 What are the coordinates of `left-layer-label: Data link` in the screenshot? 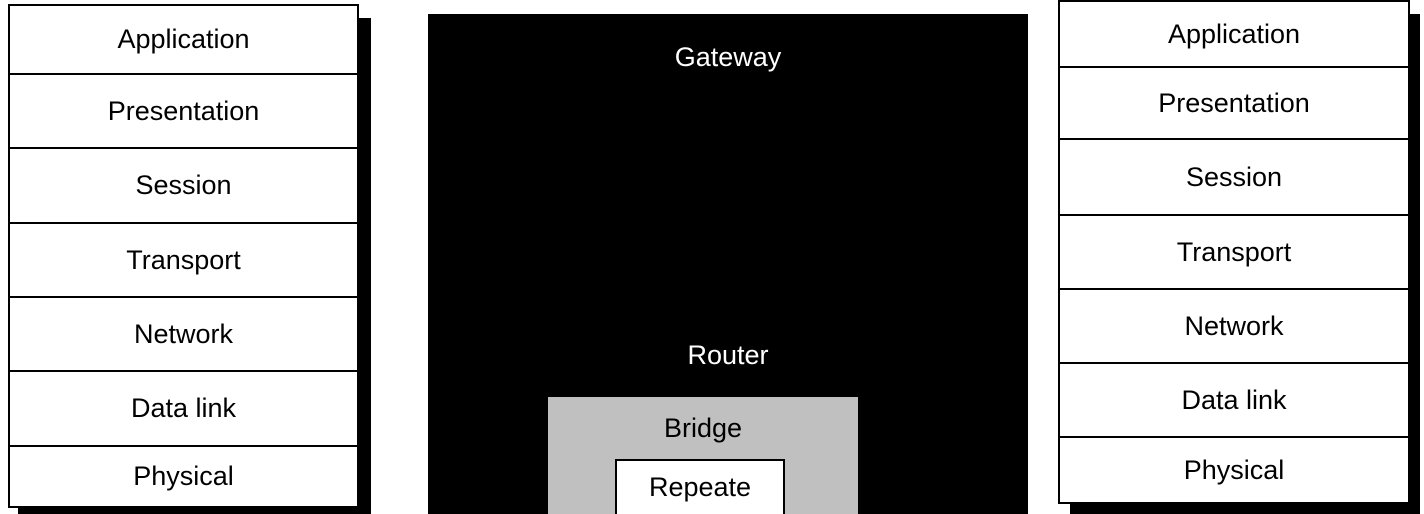 It's located at (183, 408).